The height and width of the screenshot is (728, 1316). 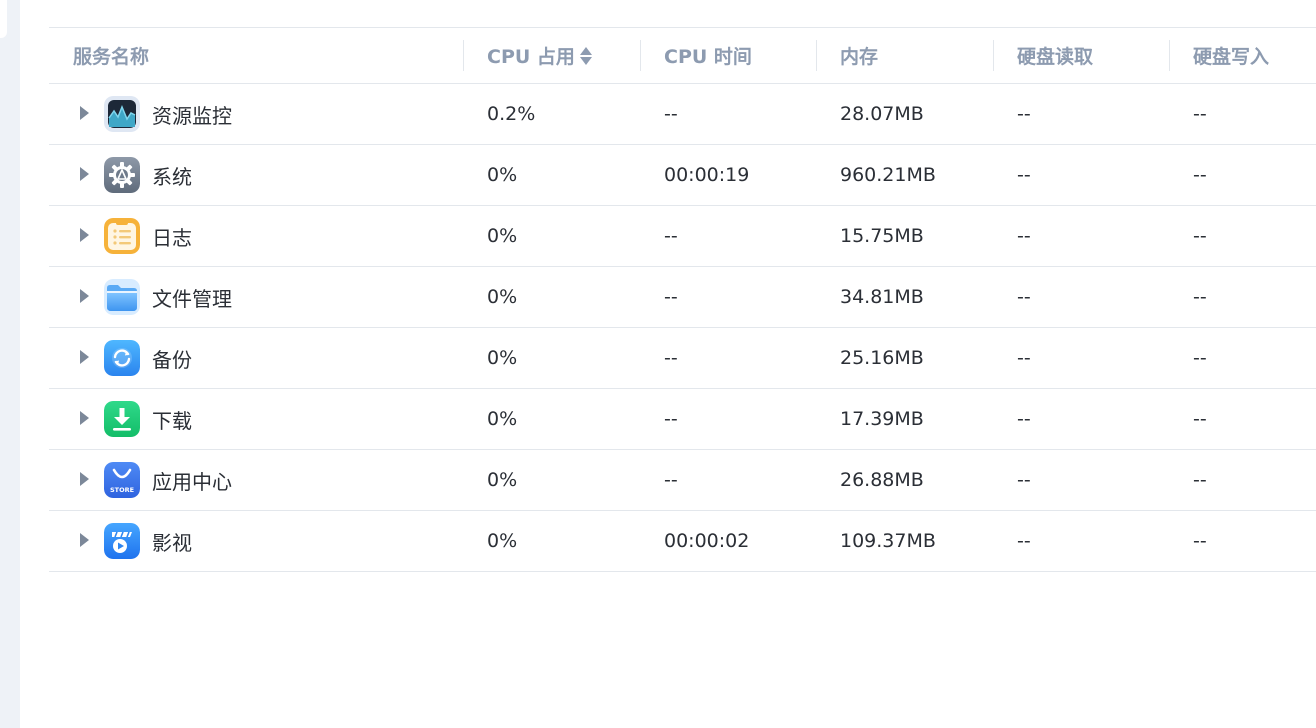 I want to click on folder-icon, so click(x=122, y=297).